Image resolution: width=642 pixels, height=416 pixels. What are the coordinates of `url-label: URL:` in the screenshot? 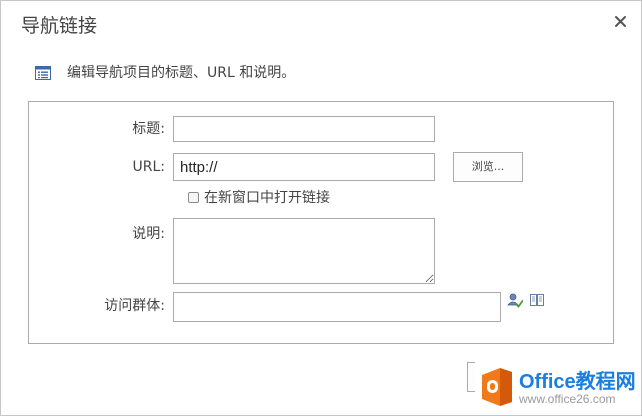 It's located at (149, 167).